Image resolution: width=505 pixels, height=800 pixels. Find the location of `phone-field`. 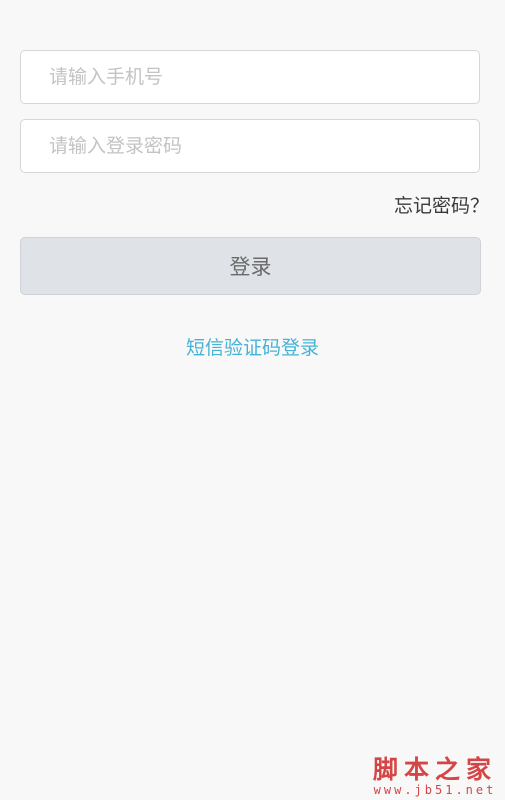

phone-field is located at coordinates (250, 77).